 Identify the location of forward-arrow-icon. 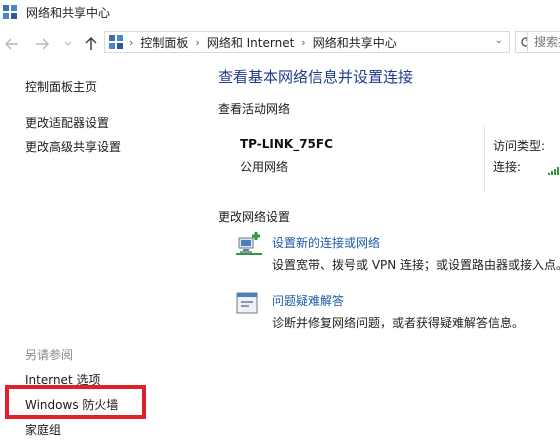
(42, 44).